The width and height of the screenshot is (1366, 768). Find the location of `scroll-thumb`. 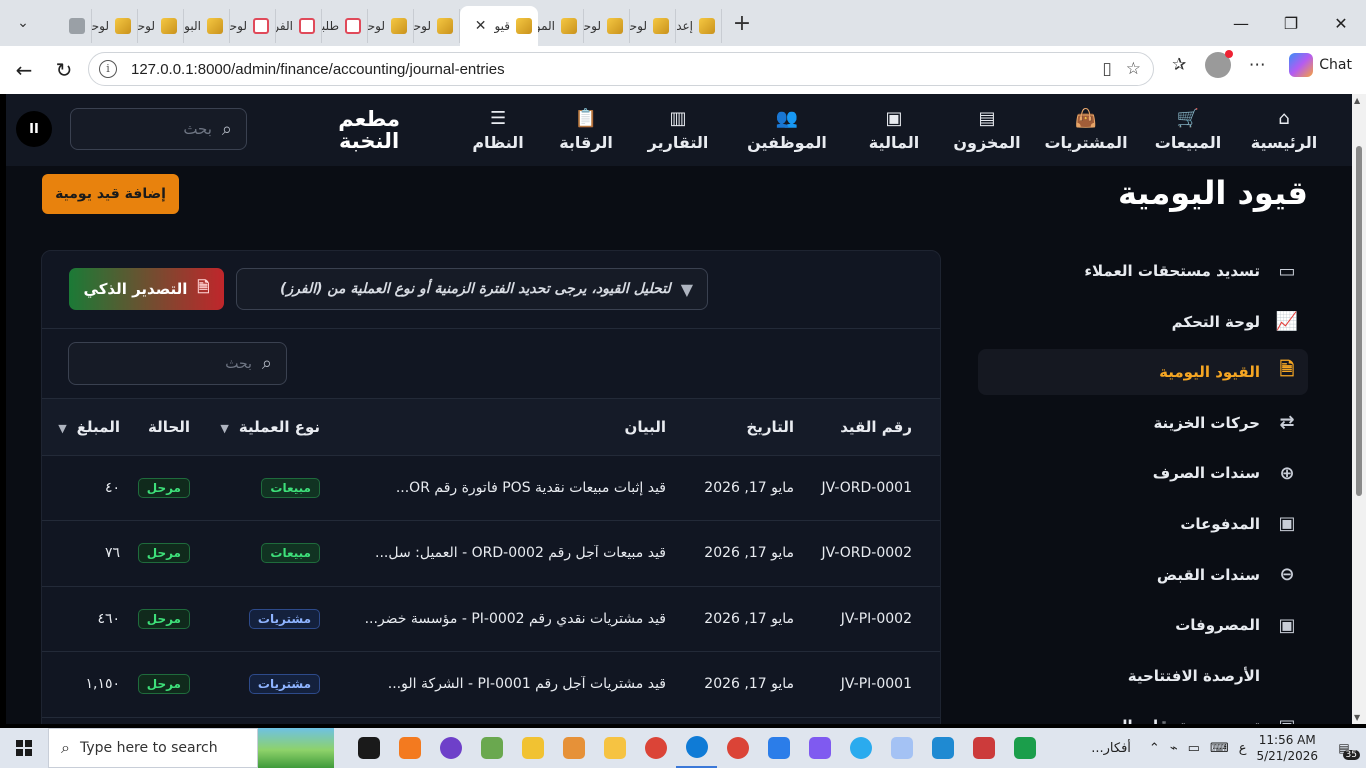

scroll-thumb is located at coordinates (1359, 321).